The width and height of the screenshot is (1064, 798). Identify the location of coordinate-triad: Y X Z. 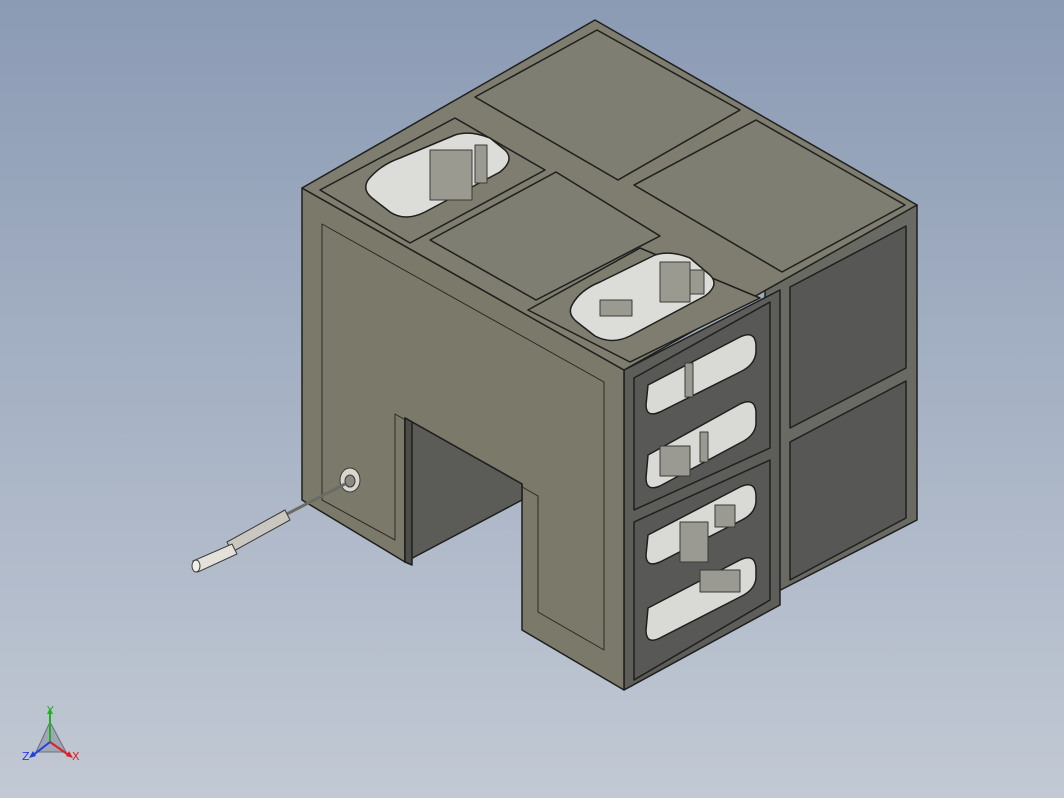
(51, 733).